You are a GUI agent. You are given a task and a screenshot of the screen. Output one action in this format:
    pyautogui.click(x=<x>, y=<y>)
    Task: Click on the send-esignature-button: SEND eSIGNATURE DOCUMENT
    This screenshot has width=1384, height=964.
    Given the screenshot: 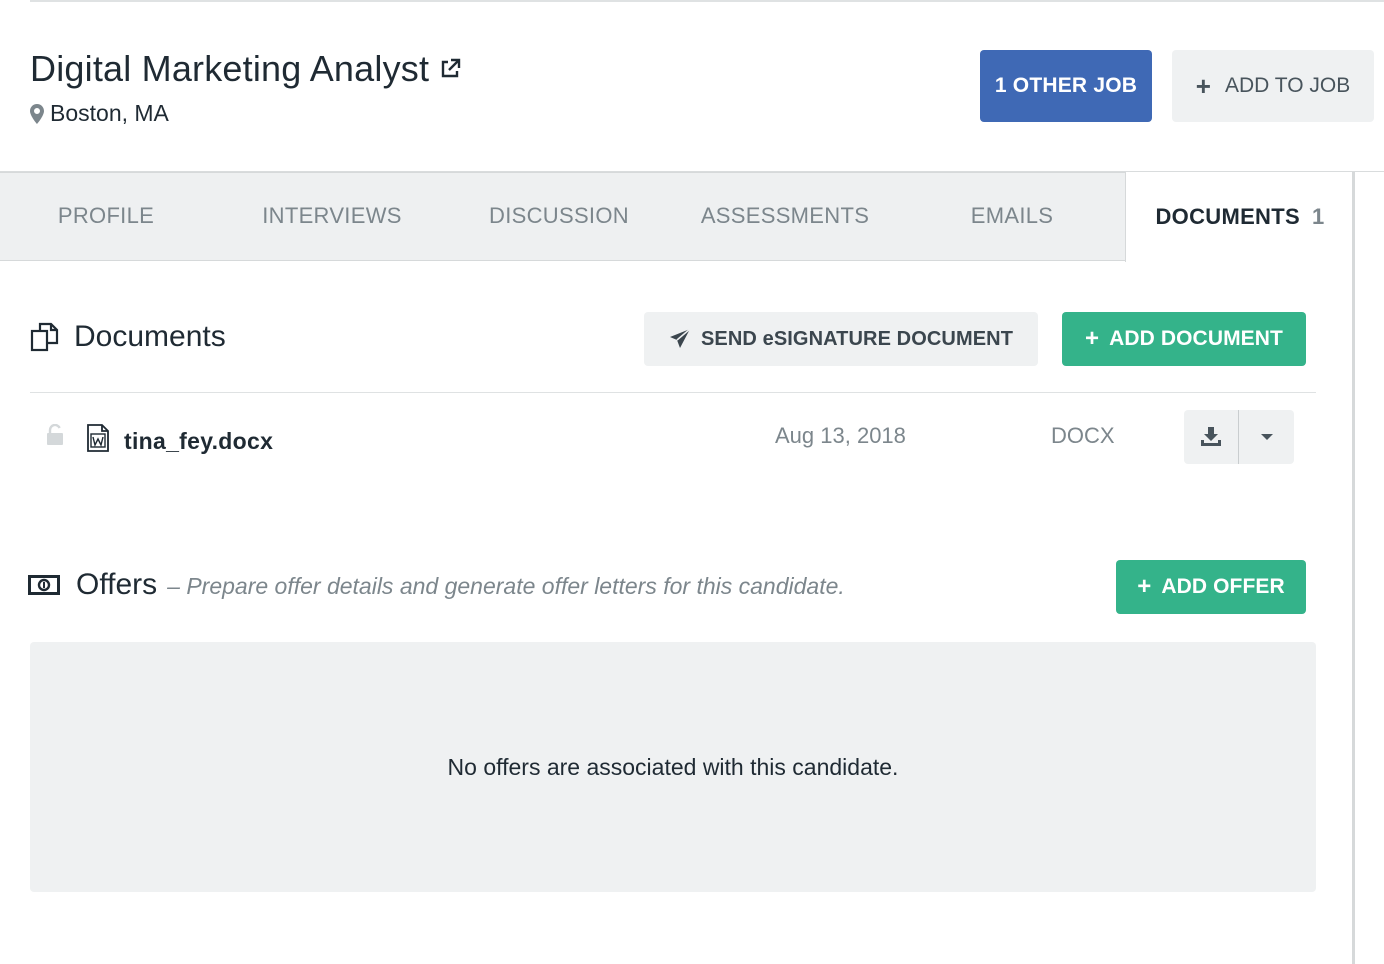 What is the action you would take?
    pyautogui.click(x=841, y=339)
    